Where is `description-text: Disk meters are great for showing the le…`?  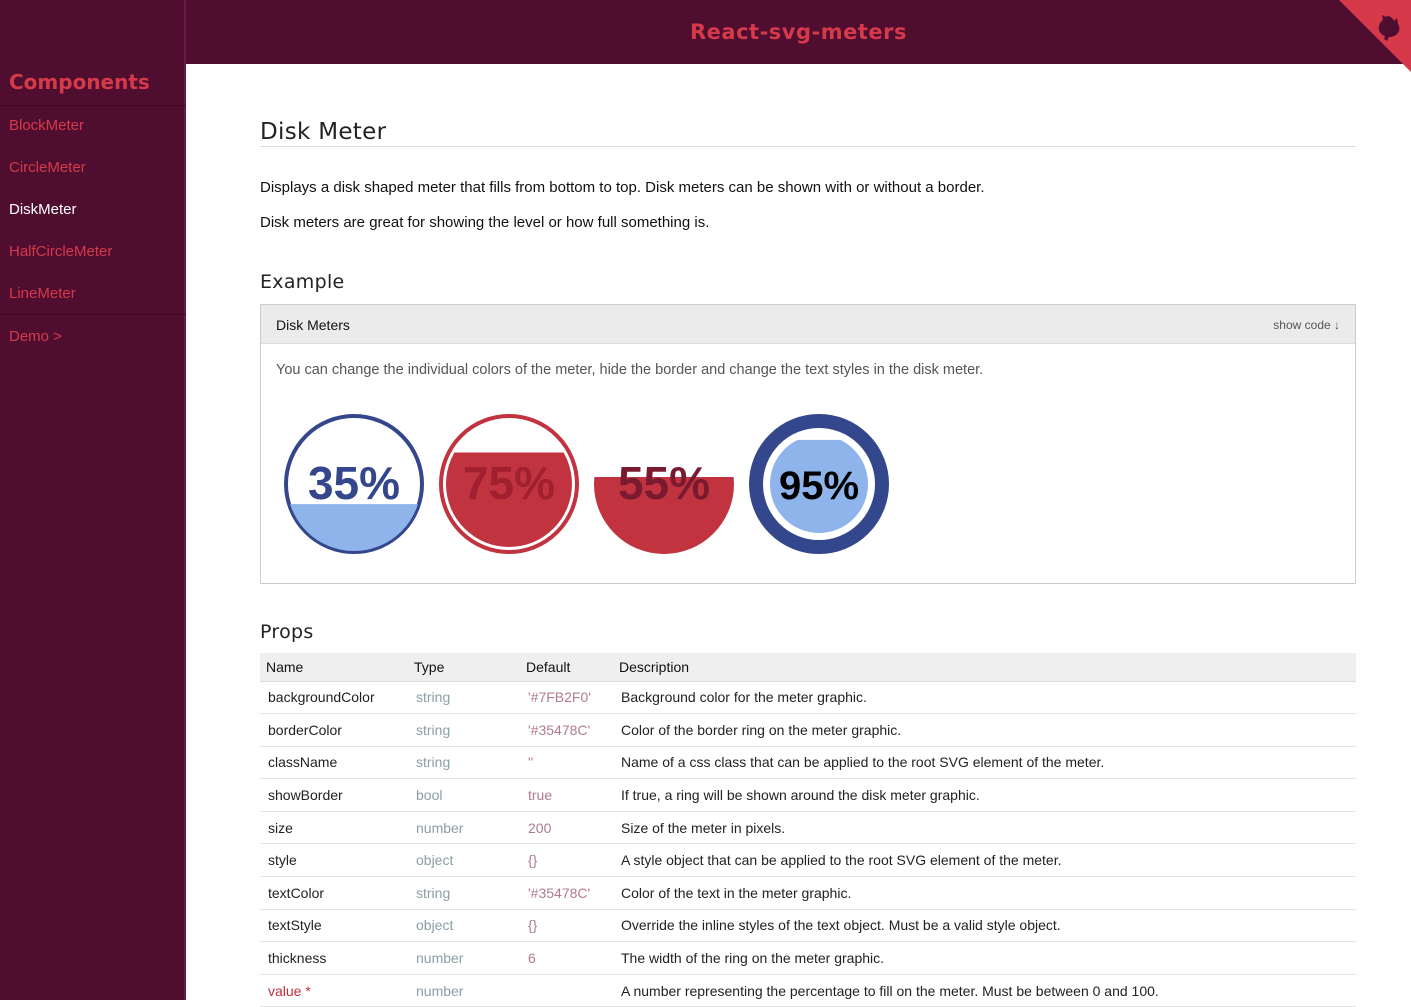
description-text: Disk meters are great for showing the le… is located at coordinates (485, 222).